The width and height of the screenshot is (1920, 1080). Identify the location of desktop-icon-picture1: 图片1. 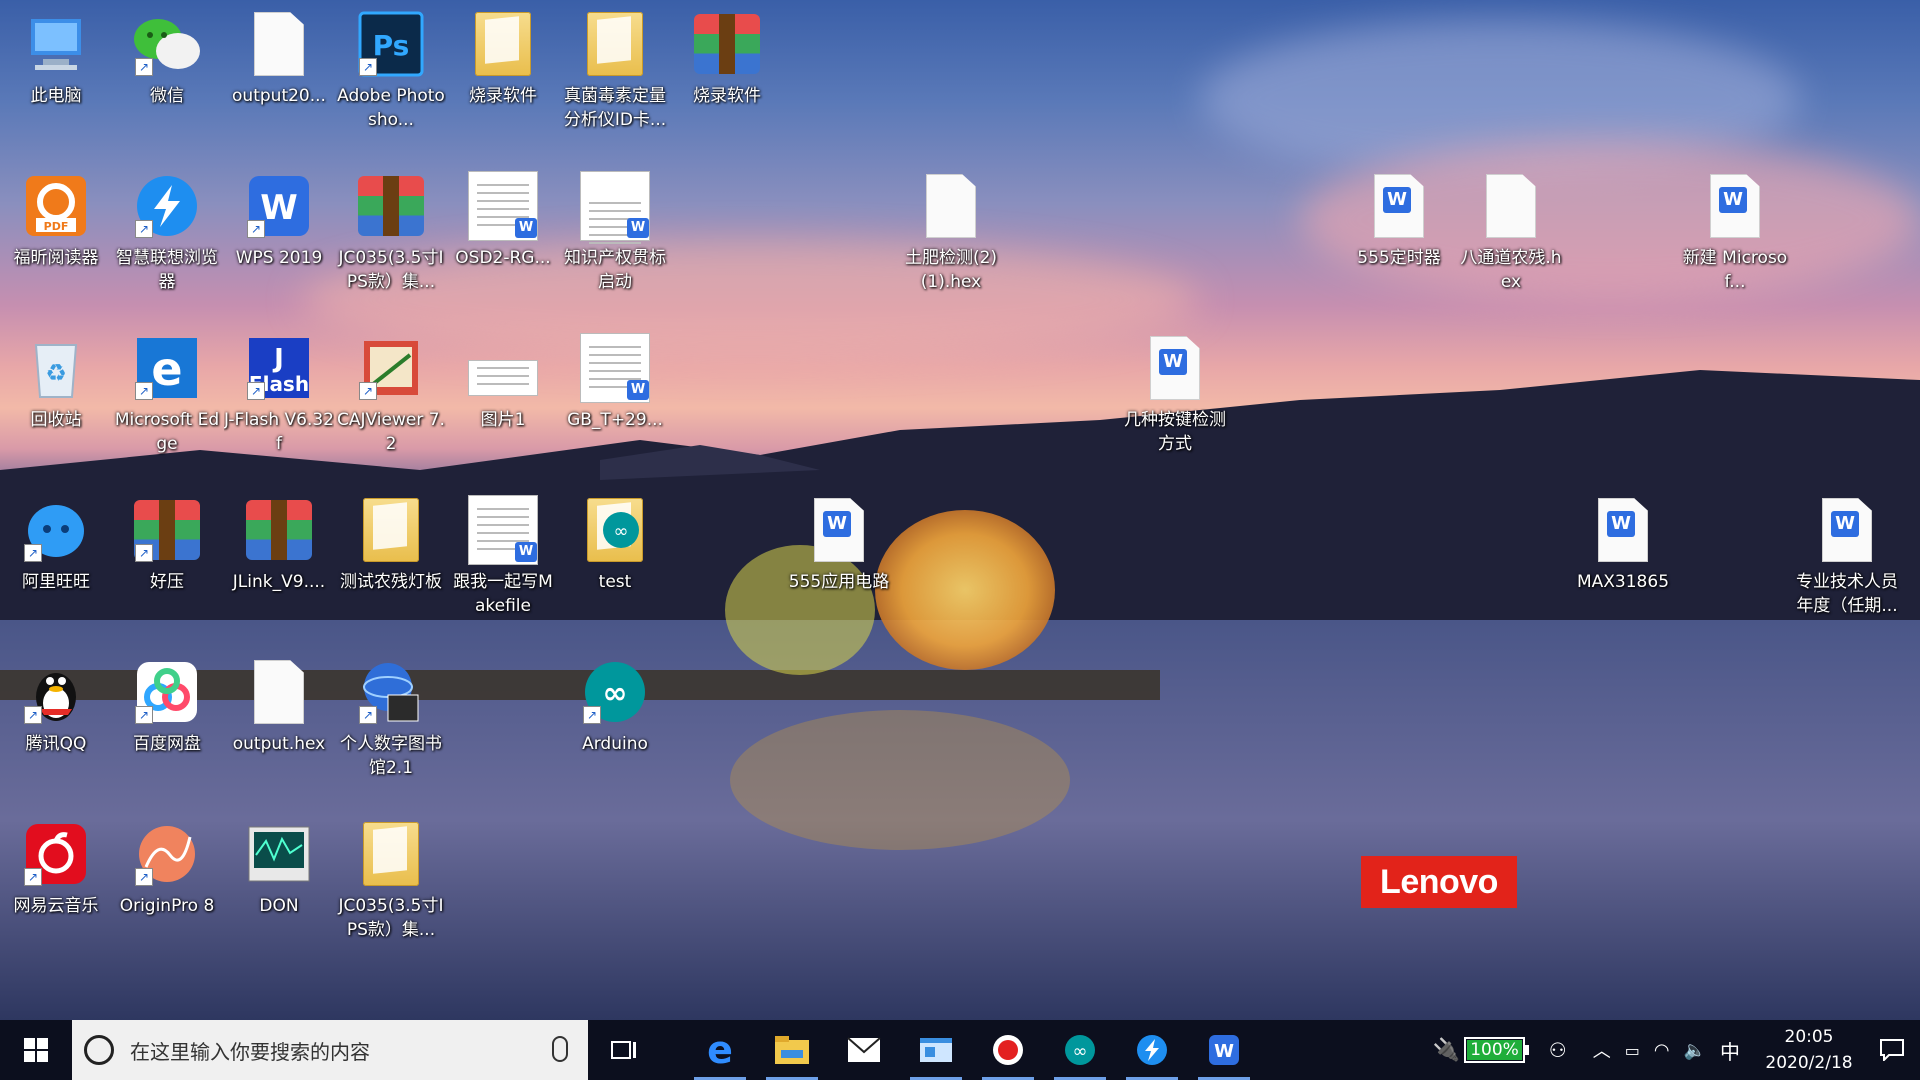
(503, 382).